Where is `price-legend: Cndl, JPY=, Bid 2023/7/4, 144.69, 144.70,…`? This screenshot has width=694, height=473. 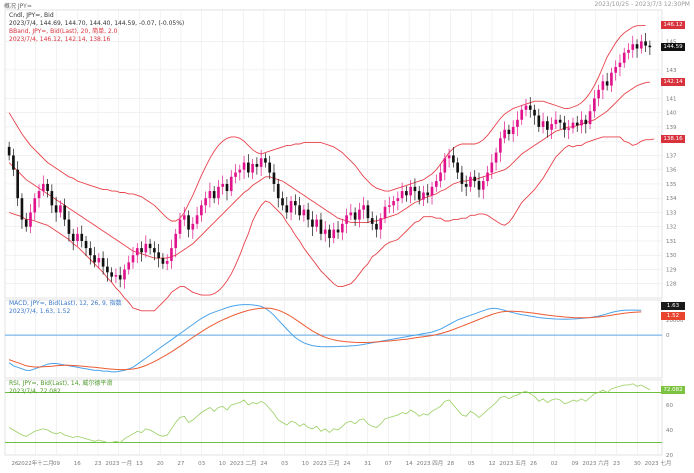
price-legend: Cndl, JPY=, Bid 2023/7/4, 144.69, 144.70,… is located at coordinates (96, 28).